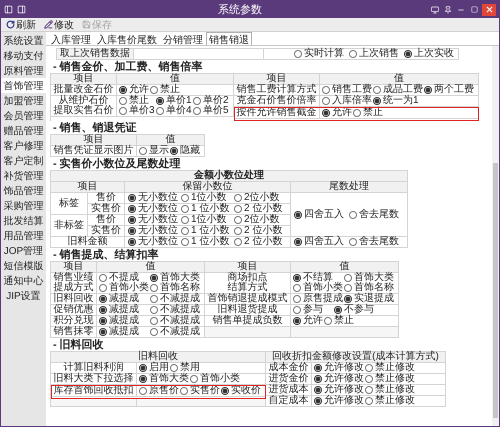 The width and height of the screenshot is (500, 427). Describe the element at coordinates (369, 299) in the screenshot. I see `radio-option: 实退提成` at that location.